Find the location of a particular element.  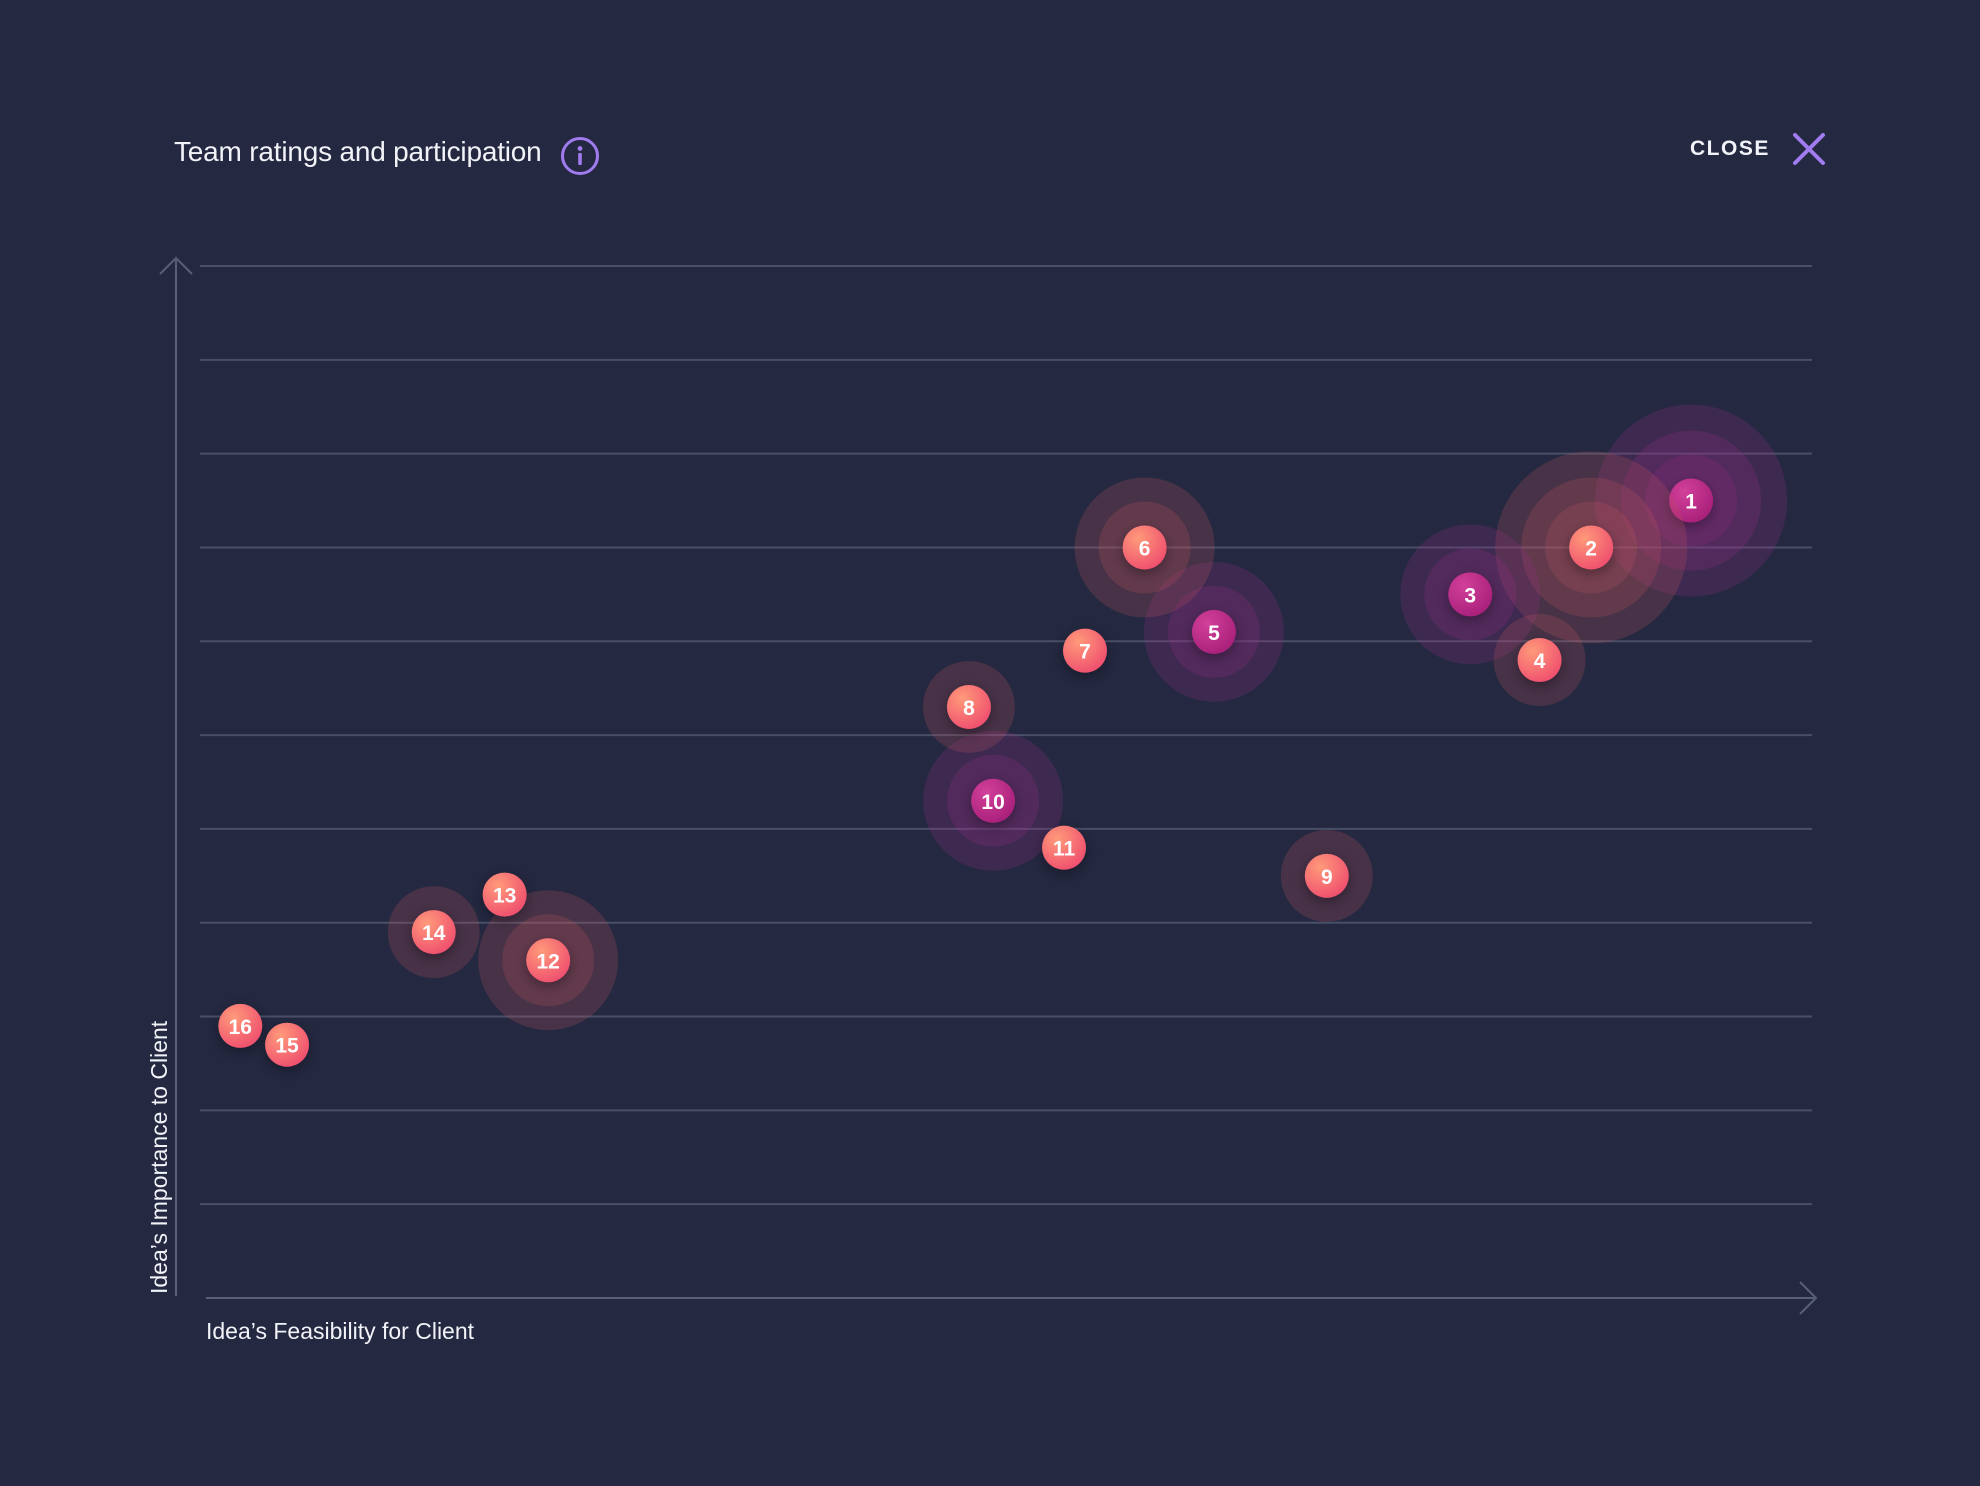

data-point-10: 10 is located at coordinates (993, 800).